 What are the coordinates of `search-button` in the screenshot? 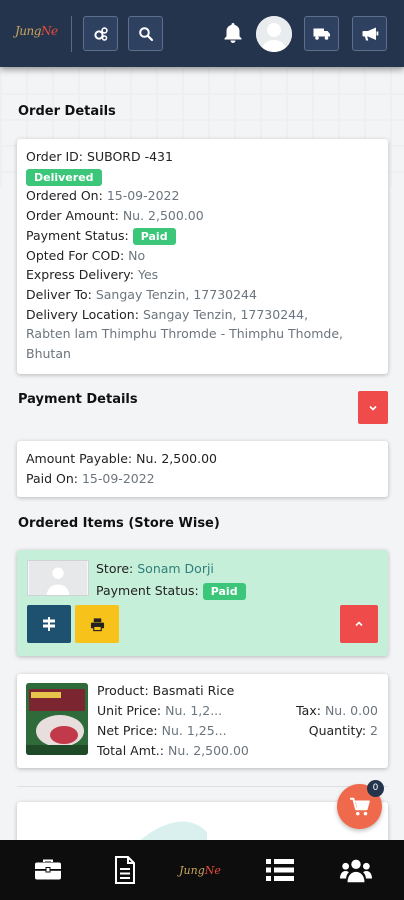 It's located at (145, 33).